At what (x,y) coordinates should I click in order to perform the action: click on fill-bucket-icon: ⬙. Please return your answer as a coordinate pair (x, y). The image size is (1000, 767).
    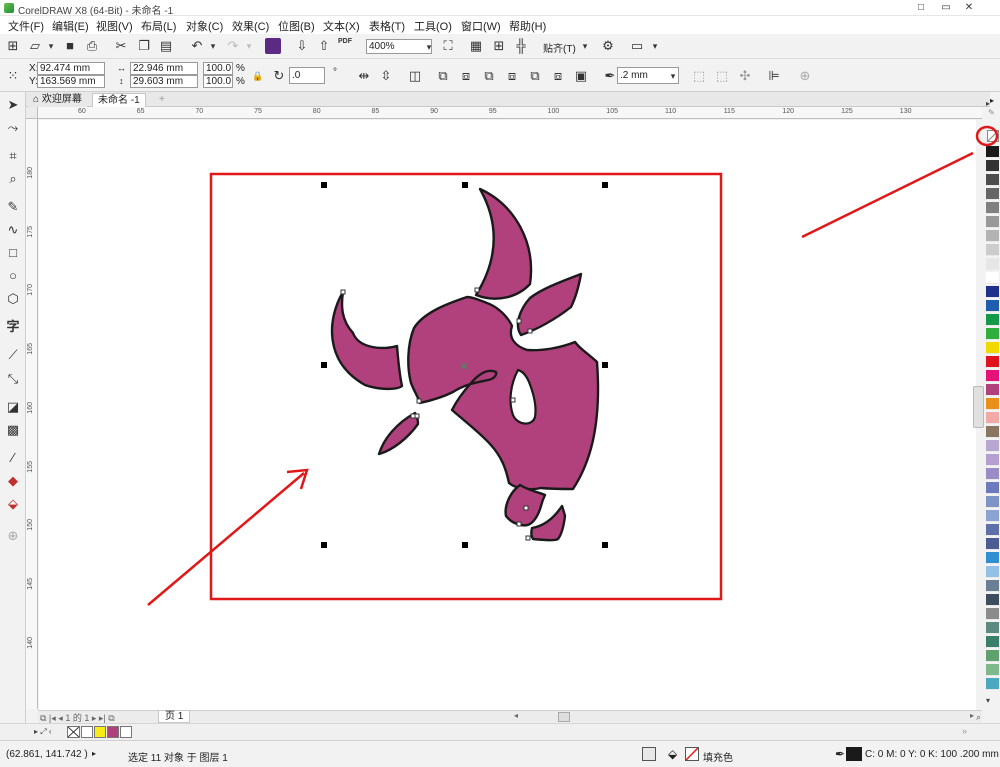
    Looking at the image, I should click on (672, 754).